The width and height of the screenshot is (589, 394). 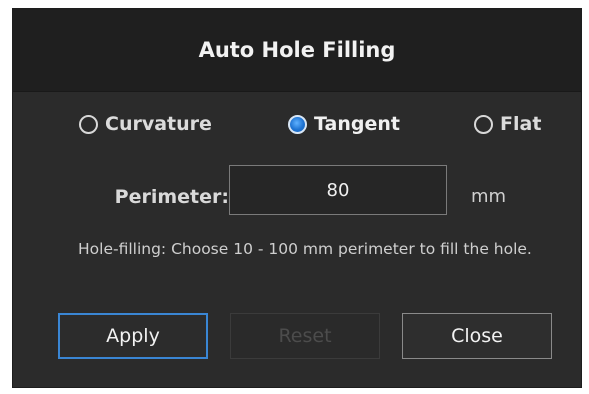 I want to click on dialog-title: Auto Hole Filling, so click(x=297, y=50).